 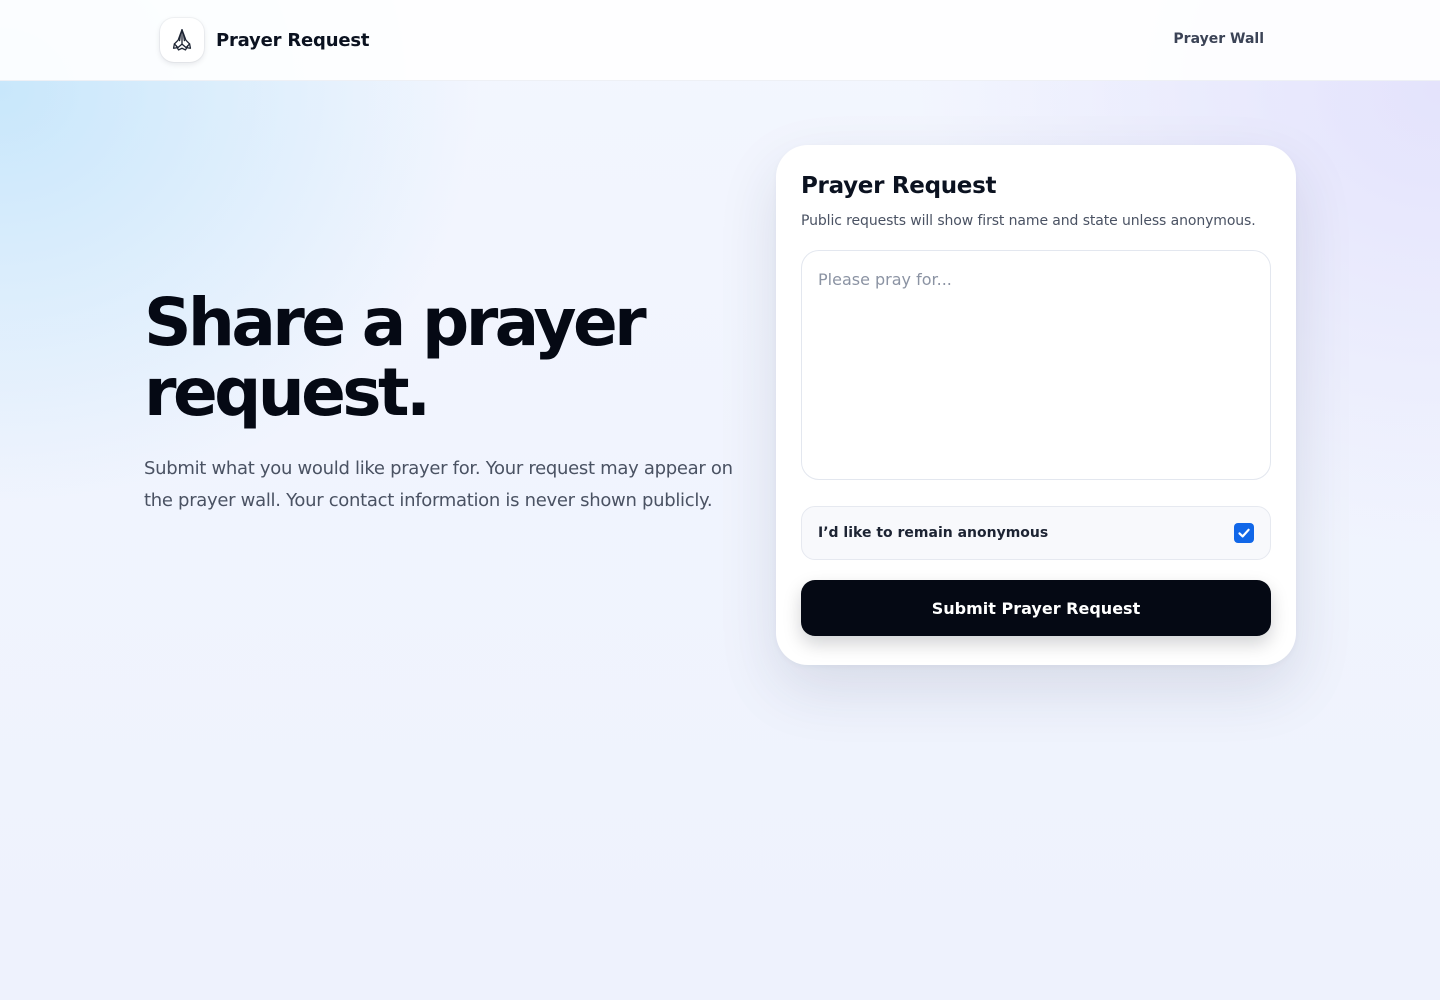 What do you see at coordinates (720, 40) in the screenshot?
I see `top-nav-bar: Prayer Request Prayer Wall` at bounding box center [720, 40].